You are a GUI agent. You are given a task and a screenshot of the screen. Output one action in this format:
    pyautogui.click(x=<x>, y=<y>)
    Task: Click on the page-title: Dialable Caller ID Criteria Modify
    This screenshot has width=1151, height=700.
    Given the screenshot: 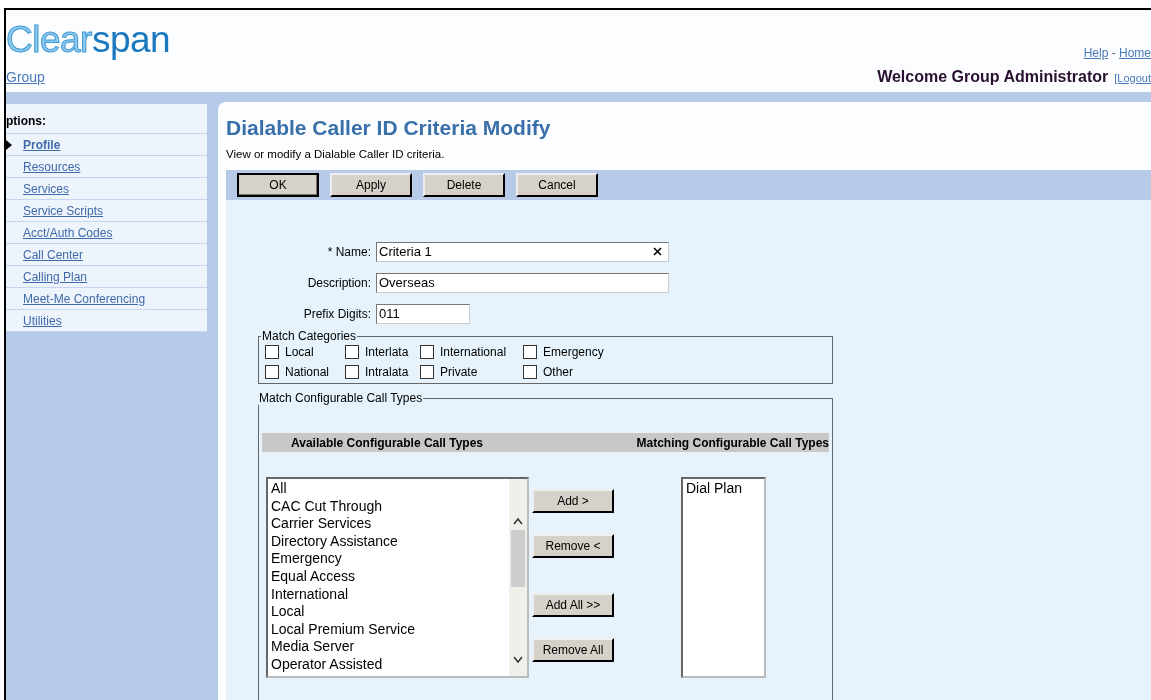 What is the action you would take?
    pyautogui.click(x=389, y=128)
    